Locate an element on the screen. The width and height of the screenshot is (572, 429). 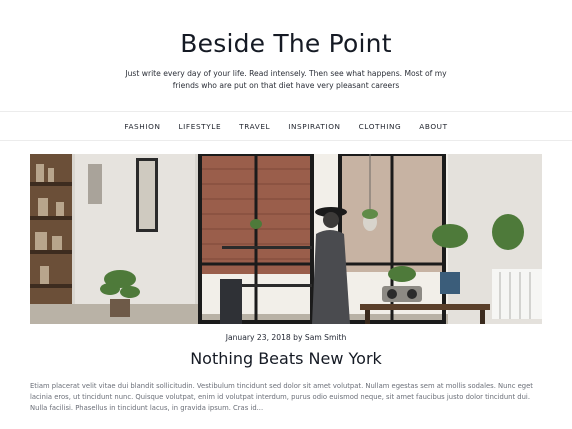
nav-item-inspiration: INSPIRATION is located at coordinates (314, 126).